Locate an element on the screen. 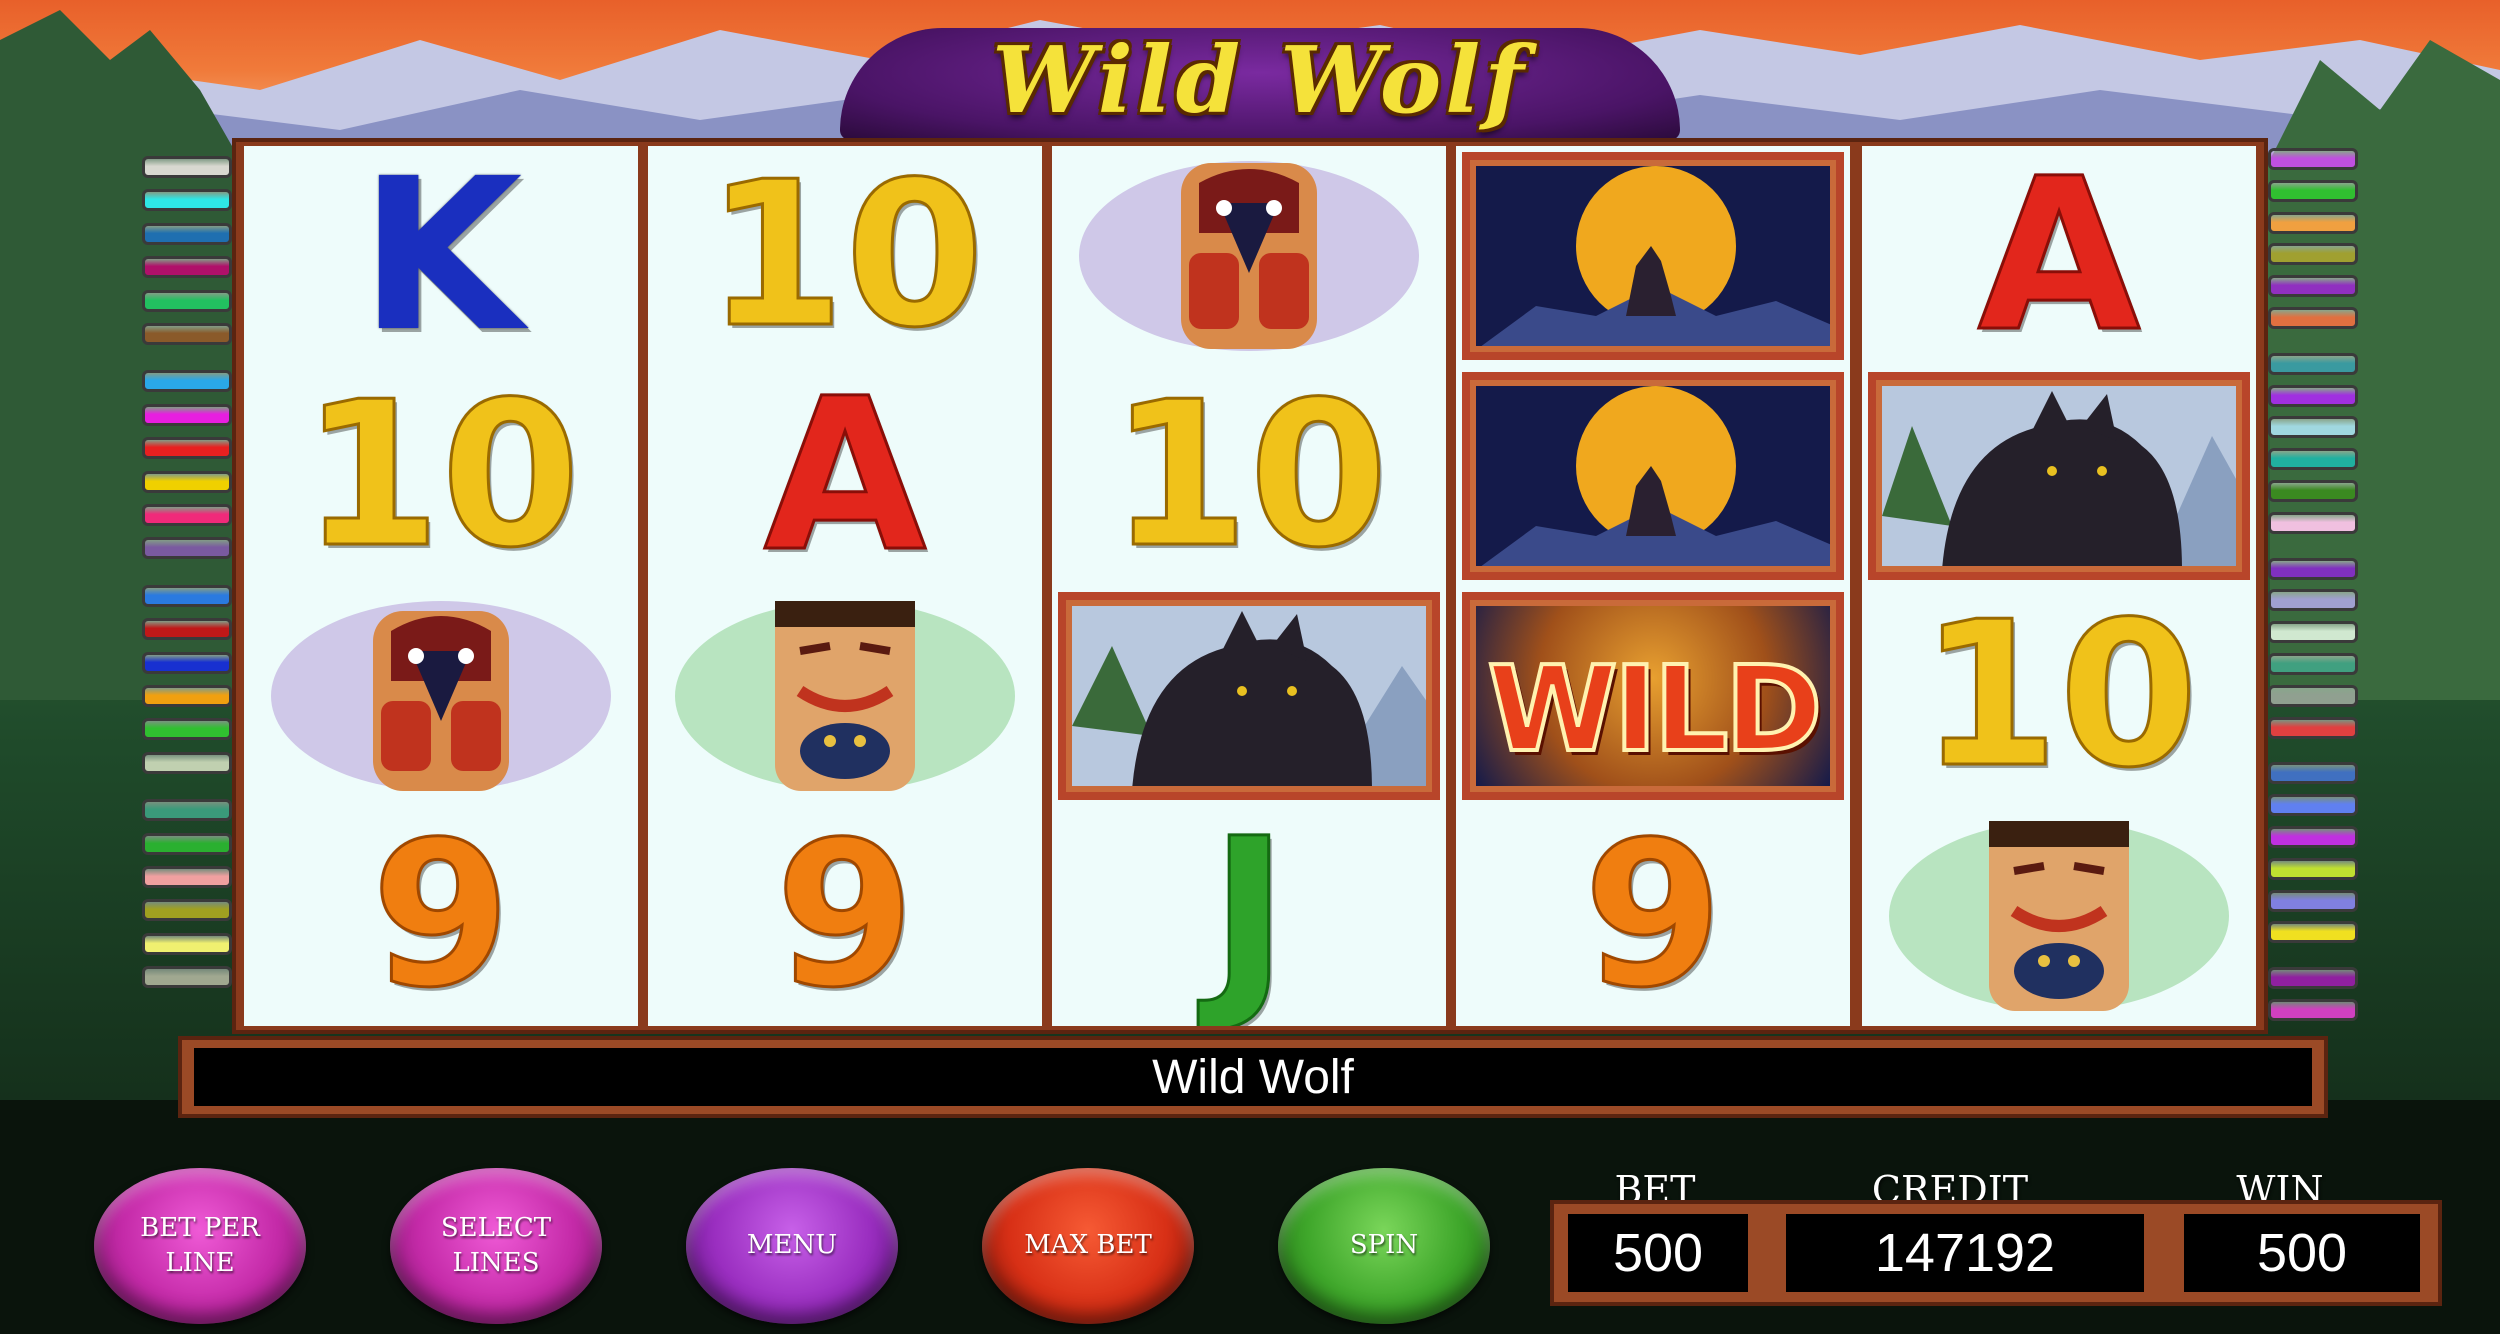 Image resolution: width=2500 pixels, height=1334 pixels. menu-label: MENU is located at coordinates (792, 1245).